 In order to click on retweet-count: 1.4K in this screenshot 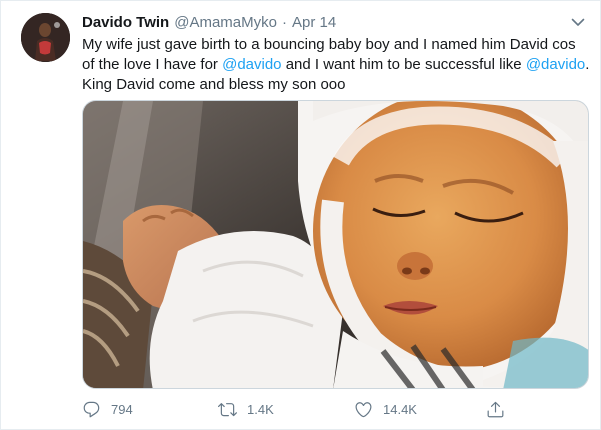, I will do `click(260, 409)`.